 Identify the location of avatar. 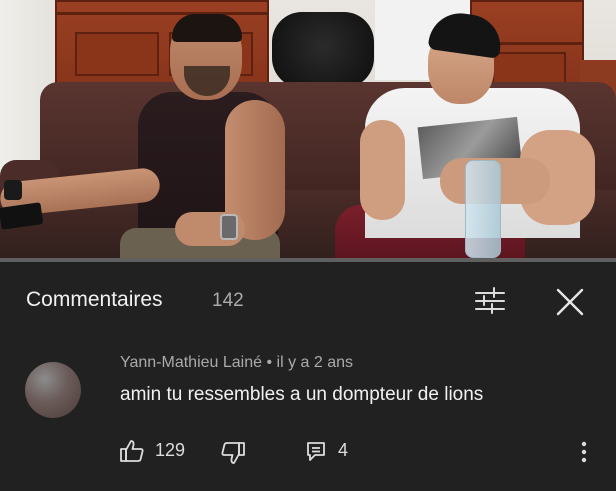
(53, 390).